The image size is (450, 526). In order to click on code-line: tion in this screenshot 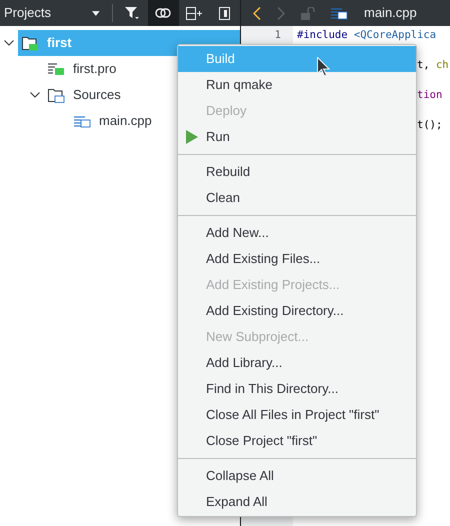, I will do `click(429, 95)`.